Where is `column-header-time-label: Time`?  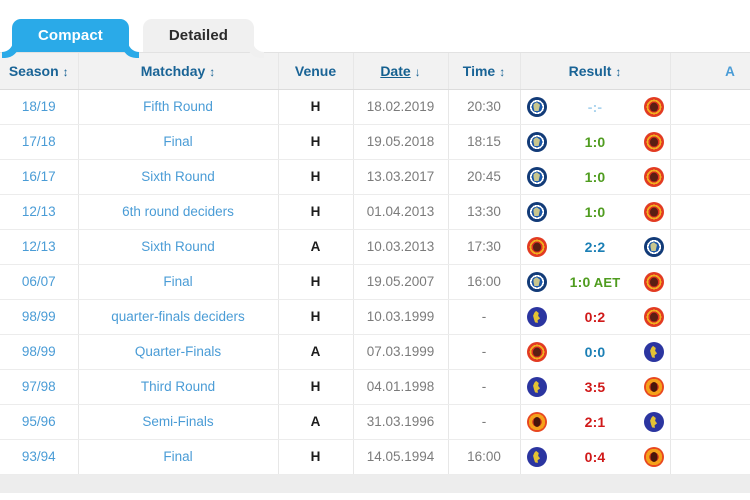
column-header-time-label: Time is located at coordinates (479, 70).